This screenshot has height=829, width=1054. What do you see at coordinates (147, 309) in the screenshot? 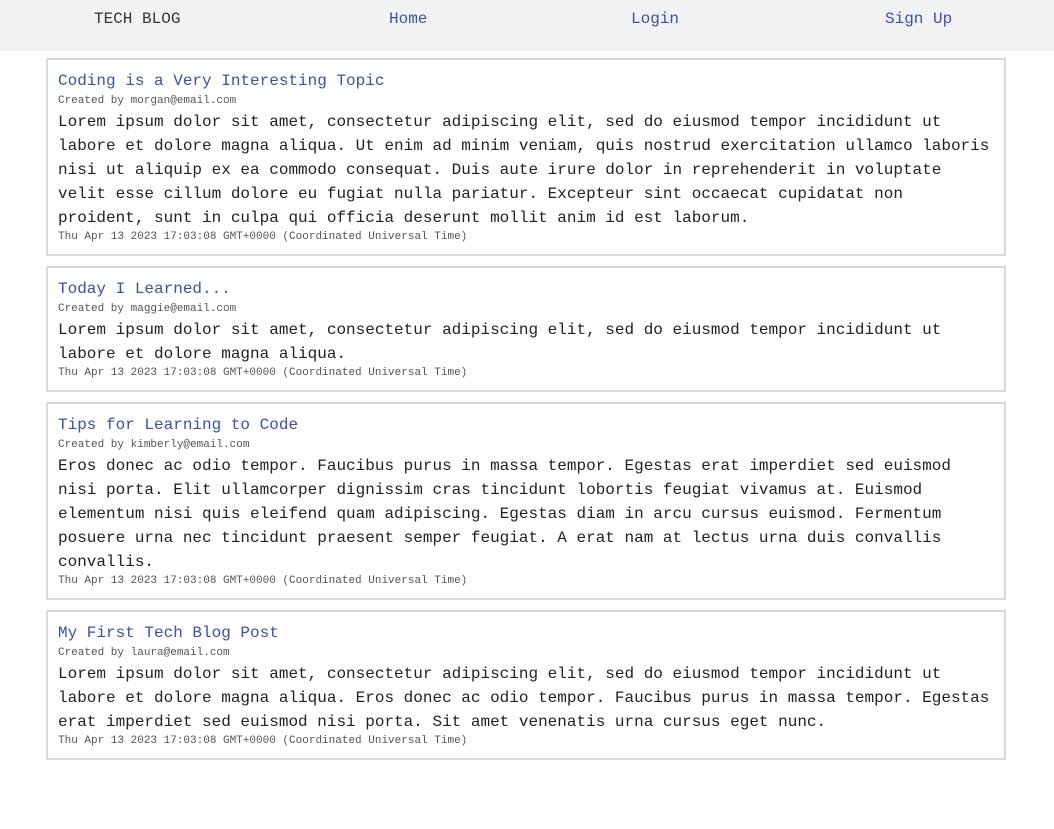
I see `post-author: Created by maggie@email.com` at bounding box center [147, 309].